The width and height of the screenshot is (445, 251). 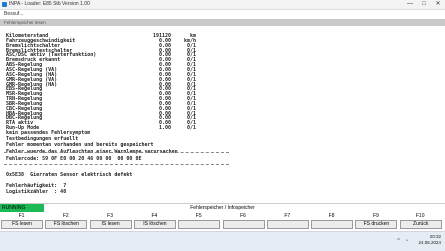 What do you see at coordinates (375, 216) in the screenshot?
I see `fkey-label-f9: F9` at bounding box center [375, 216].